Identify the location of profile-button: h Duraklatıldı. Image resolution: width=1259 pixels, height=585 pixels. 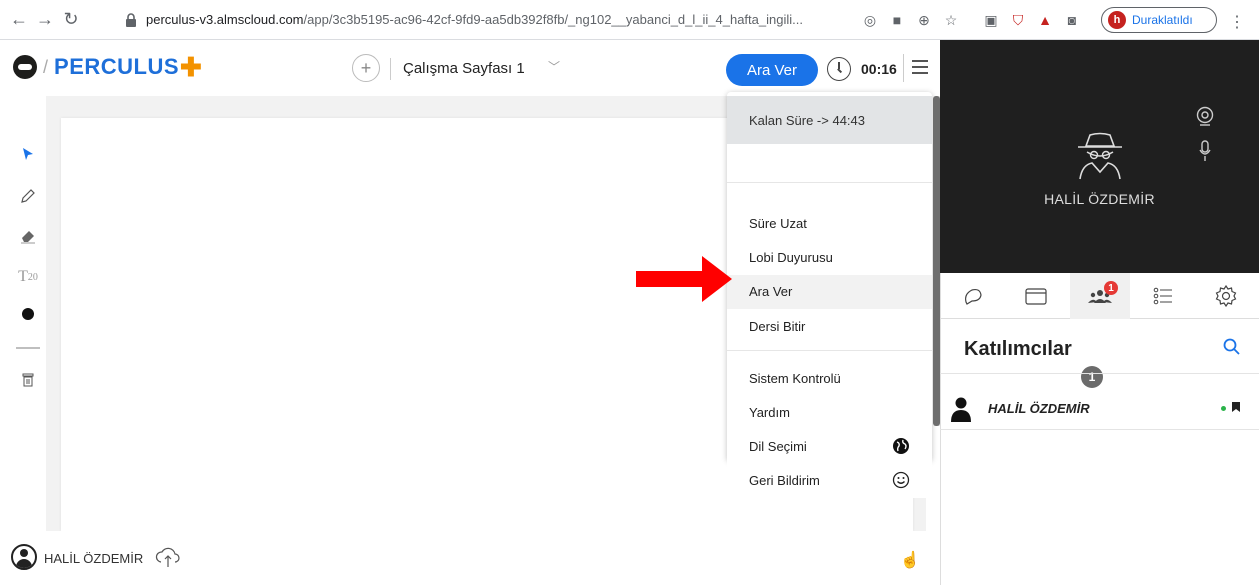
(1159, 20).